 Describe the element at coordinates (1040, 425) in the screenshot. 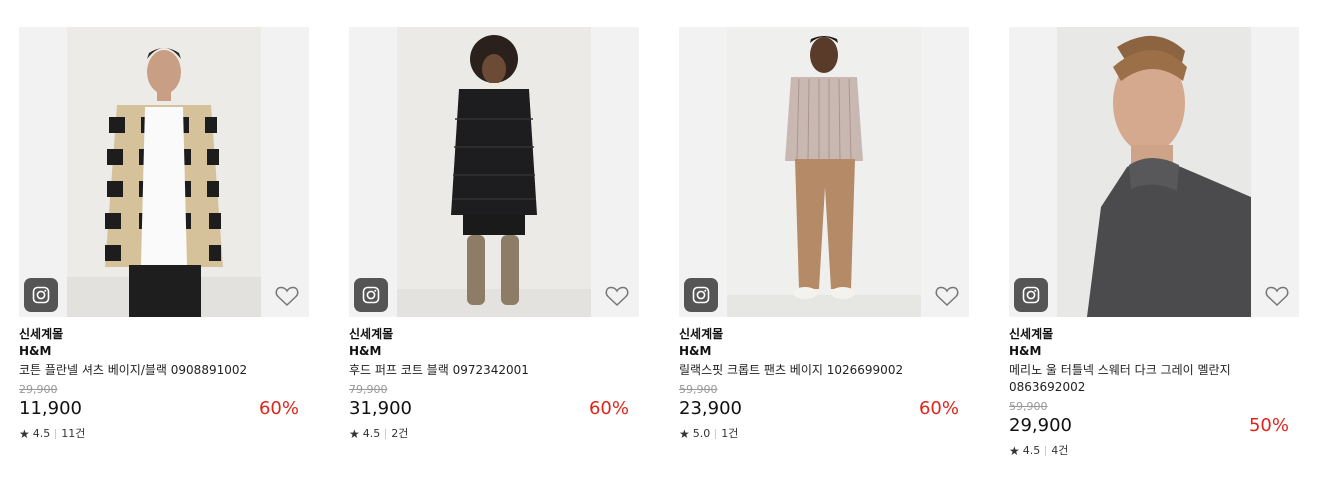

I see `sale-price: 29,900` at that location.